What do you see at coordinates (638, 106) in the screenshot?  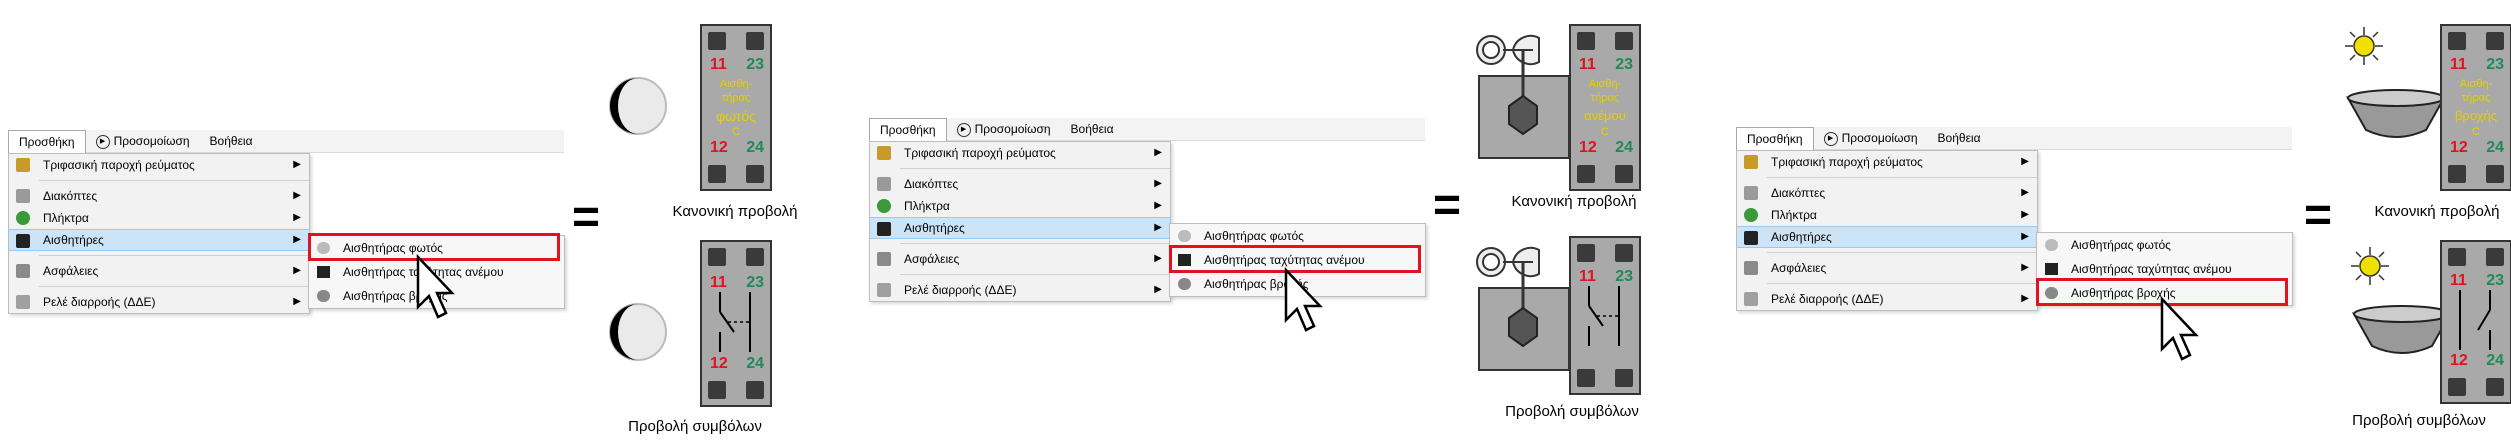 I see `moon-icon` at bounding box center [638, 106].